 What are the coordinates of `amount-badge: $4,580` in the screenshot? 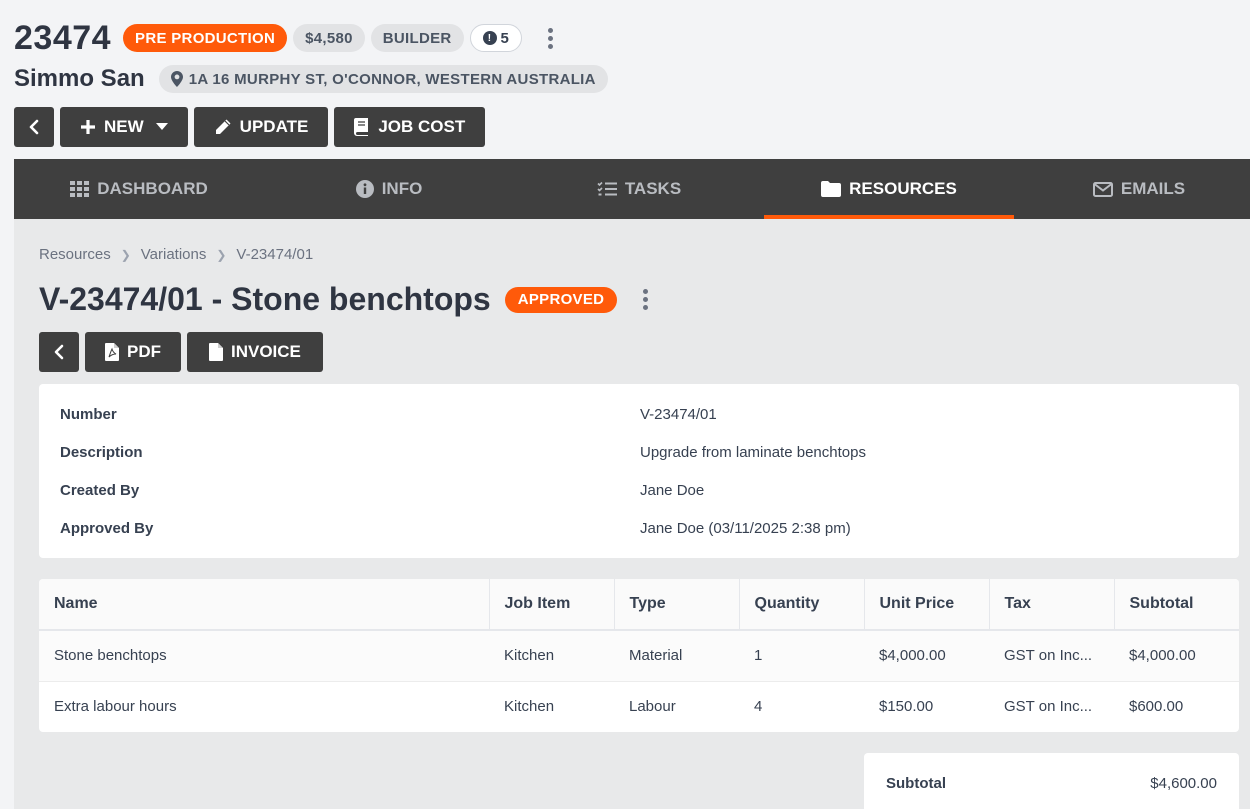 It's located at (329, 38).